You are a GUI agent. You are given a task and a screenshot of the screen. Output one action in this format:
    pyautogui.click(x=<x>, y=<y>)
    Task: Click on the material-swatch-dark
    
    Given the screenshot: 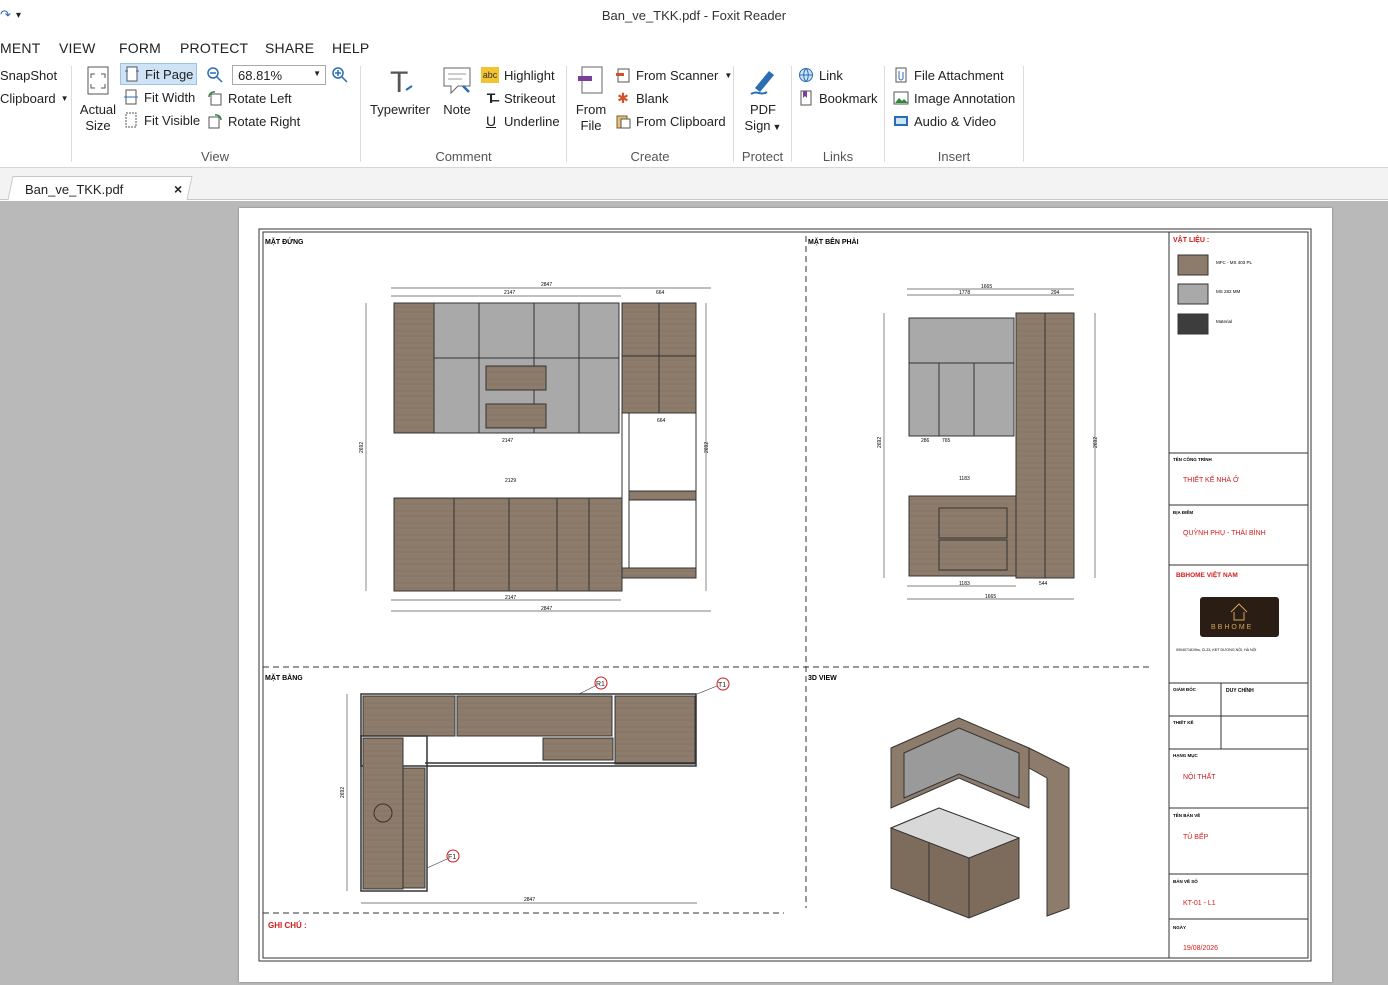 What is the action you would take?
    pyautogui.click(x=1193, y=324)
    